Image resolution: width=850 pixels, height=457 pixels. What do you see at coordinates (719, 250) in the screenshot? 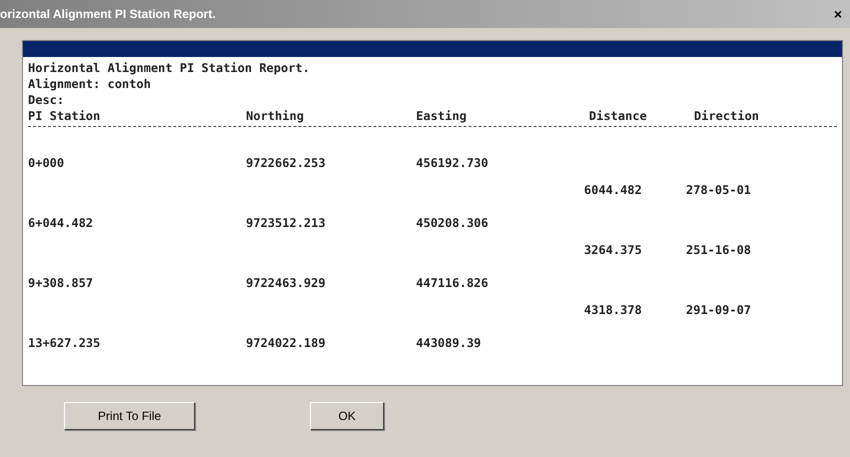
I see `table-cell-text: 251-16-08` at bounding box center [719, 250].